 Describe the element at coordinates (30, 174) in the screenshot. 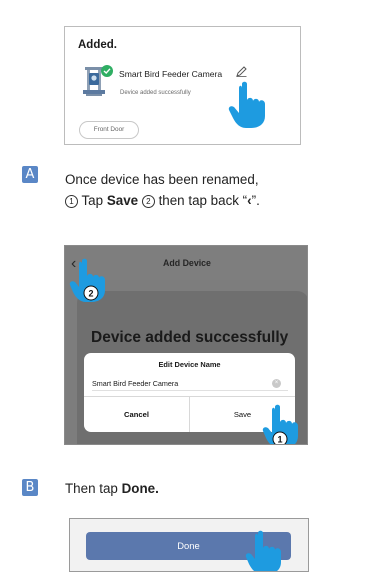

I see `step-a-badge: A` at that location.